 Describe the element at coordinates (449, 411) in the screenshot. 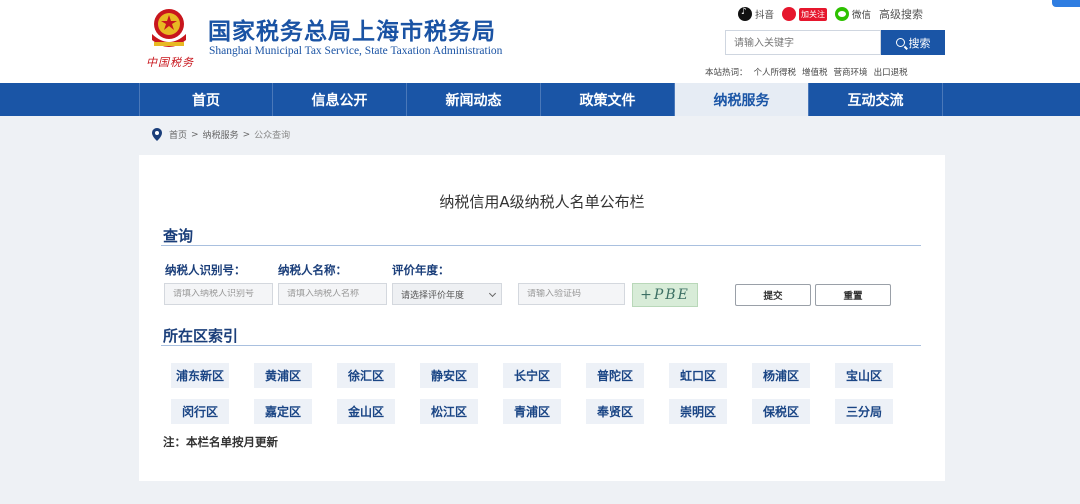

I see `district-button: 松江区` at that location.